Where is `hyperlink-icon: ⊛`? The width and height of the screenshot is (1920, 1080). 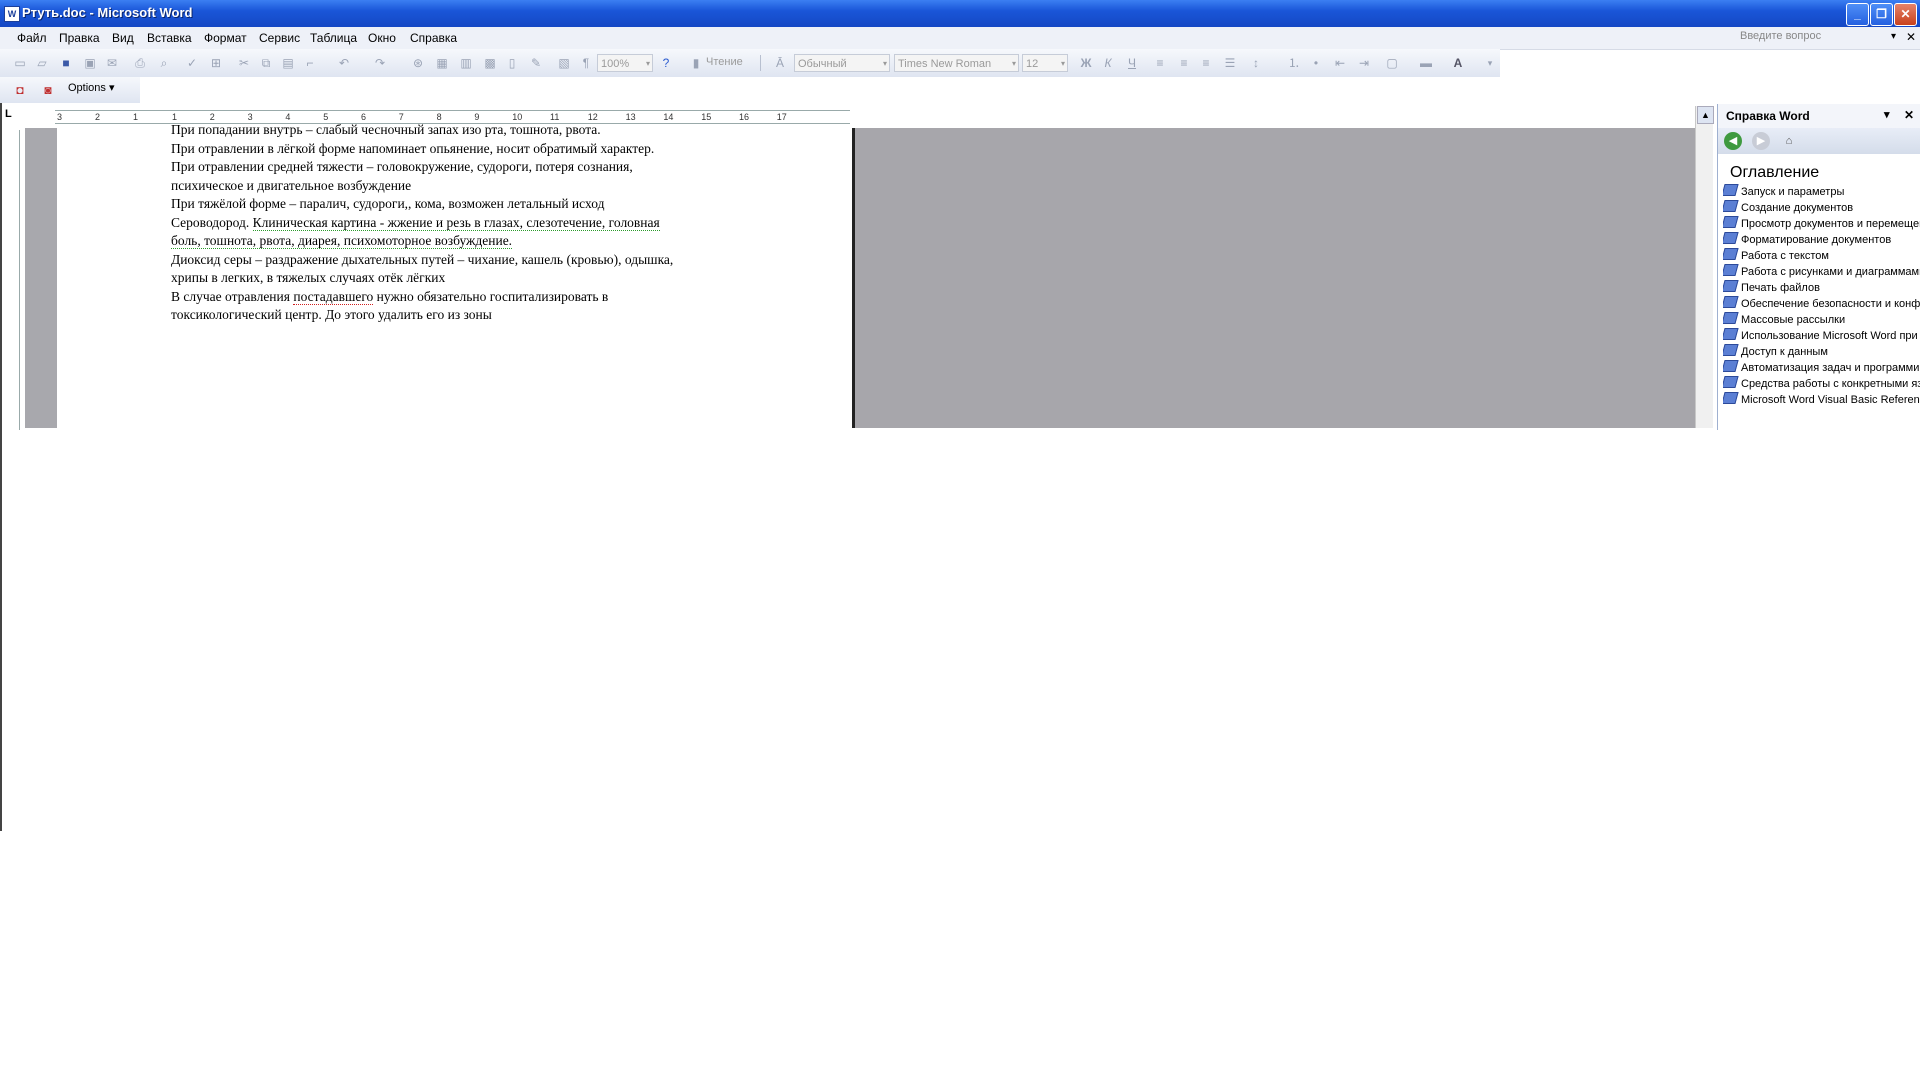 hyperlink-icon: ⊛ is located at coordinates (418, 63).